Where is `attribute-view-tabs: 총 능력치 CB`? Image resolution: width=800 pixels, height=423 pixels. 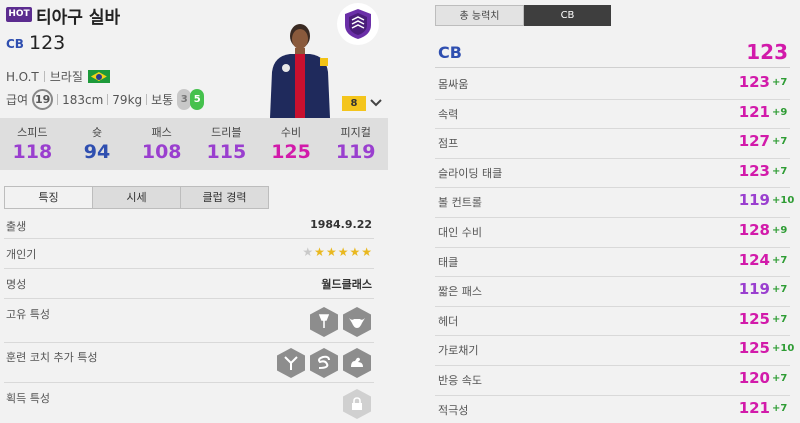
attribute-view-tabs: 총 능력치 CB is located at coordinates (523, 15).